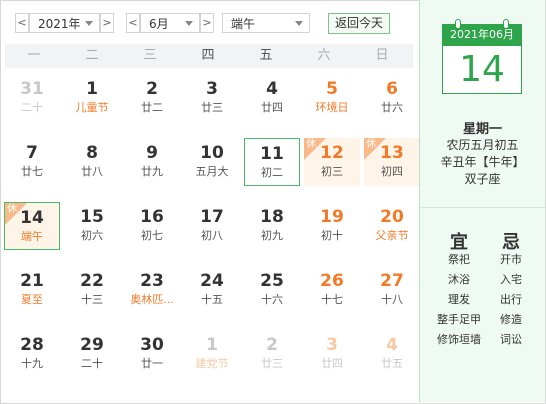 The image size is (546, 404). What do you see at coordinates (332, 226) in the screenshot?
I see `day-cell: 19 初十` at bounding box center [332, 226].